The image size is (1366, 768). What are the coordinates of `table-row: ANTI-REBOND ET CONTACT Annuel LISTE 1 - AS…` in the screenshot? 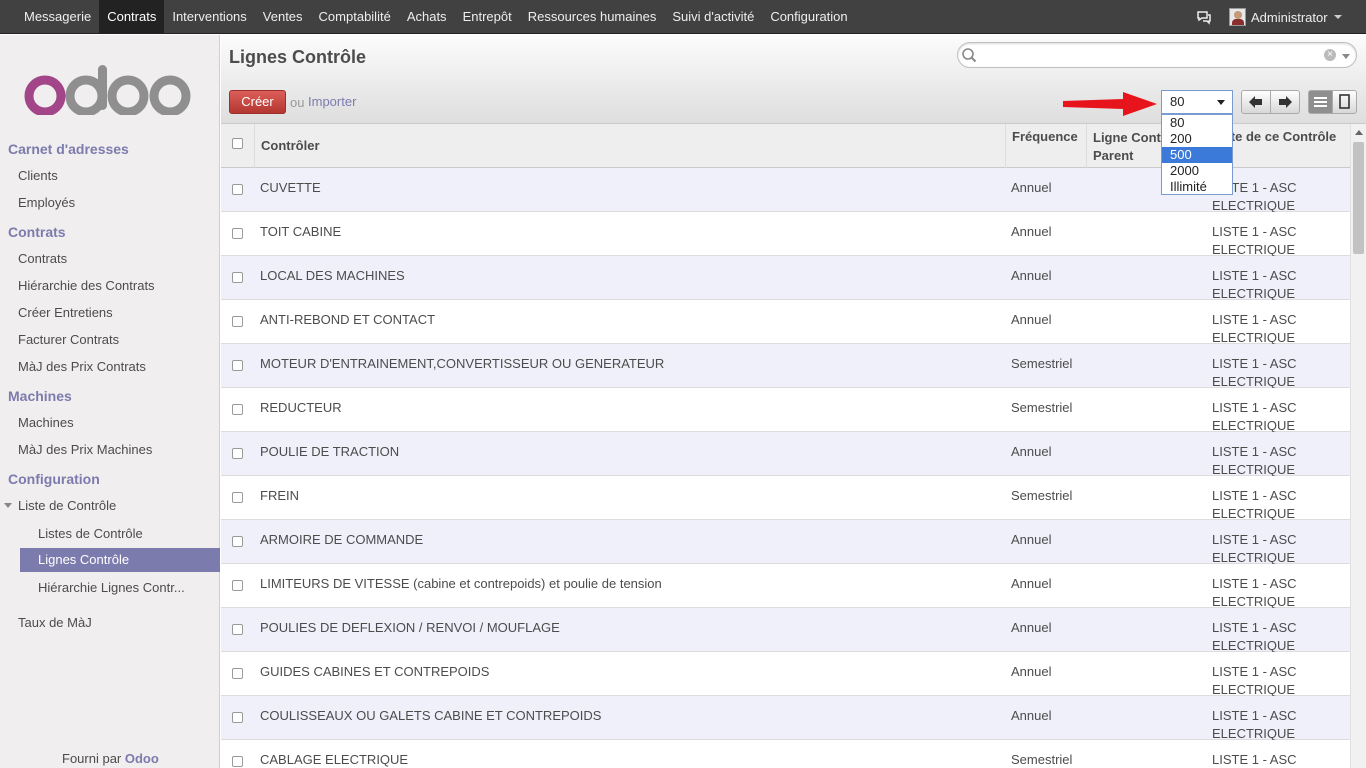 It's located at (785, 322).